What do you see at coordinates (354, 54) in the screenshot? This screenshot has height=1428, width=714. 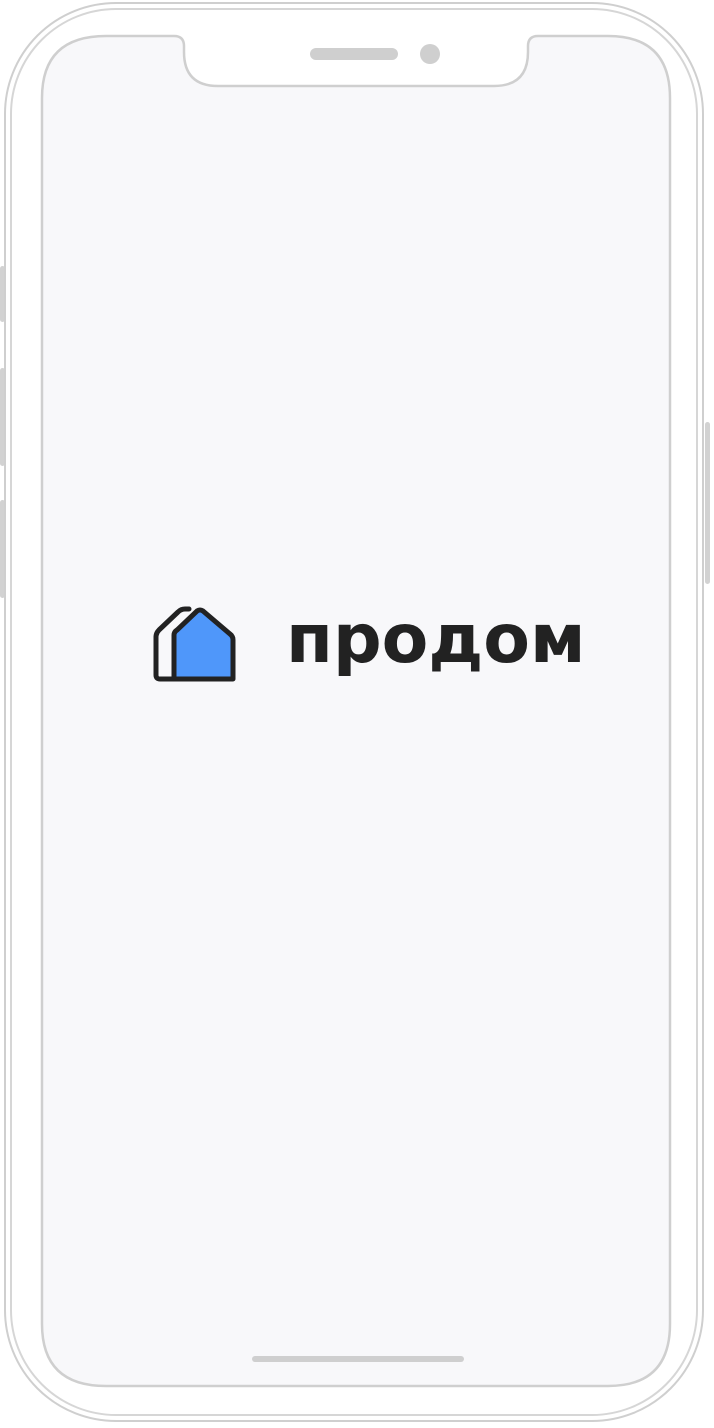 I see `speaker-grille-icon` at bounding box center [354, 54].